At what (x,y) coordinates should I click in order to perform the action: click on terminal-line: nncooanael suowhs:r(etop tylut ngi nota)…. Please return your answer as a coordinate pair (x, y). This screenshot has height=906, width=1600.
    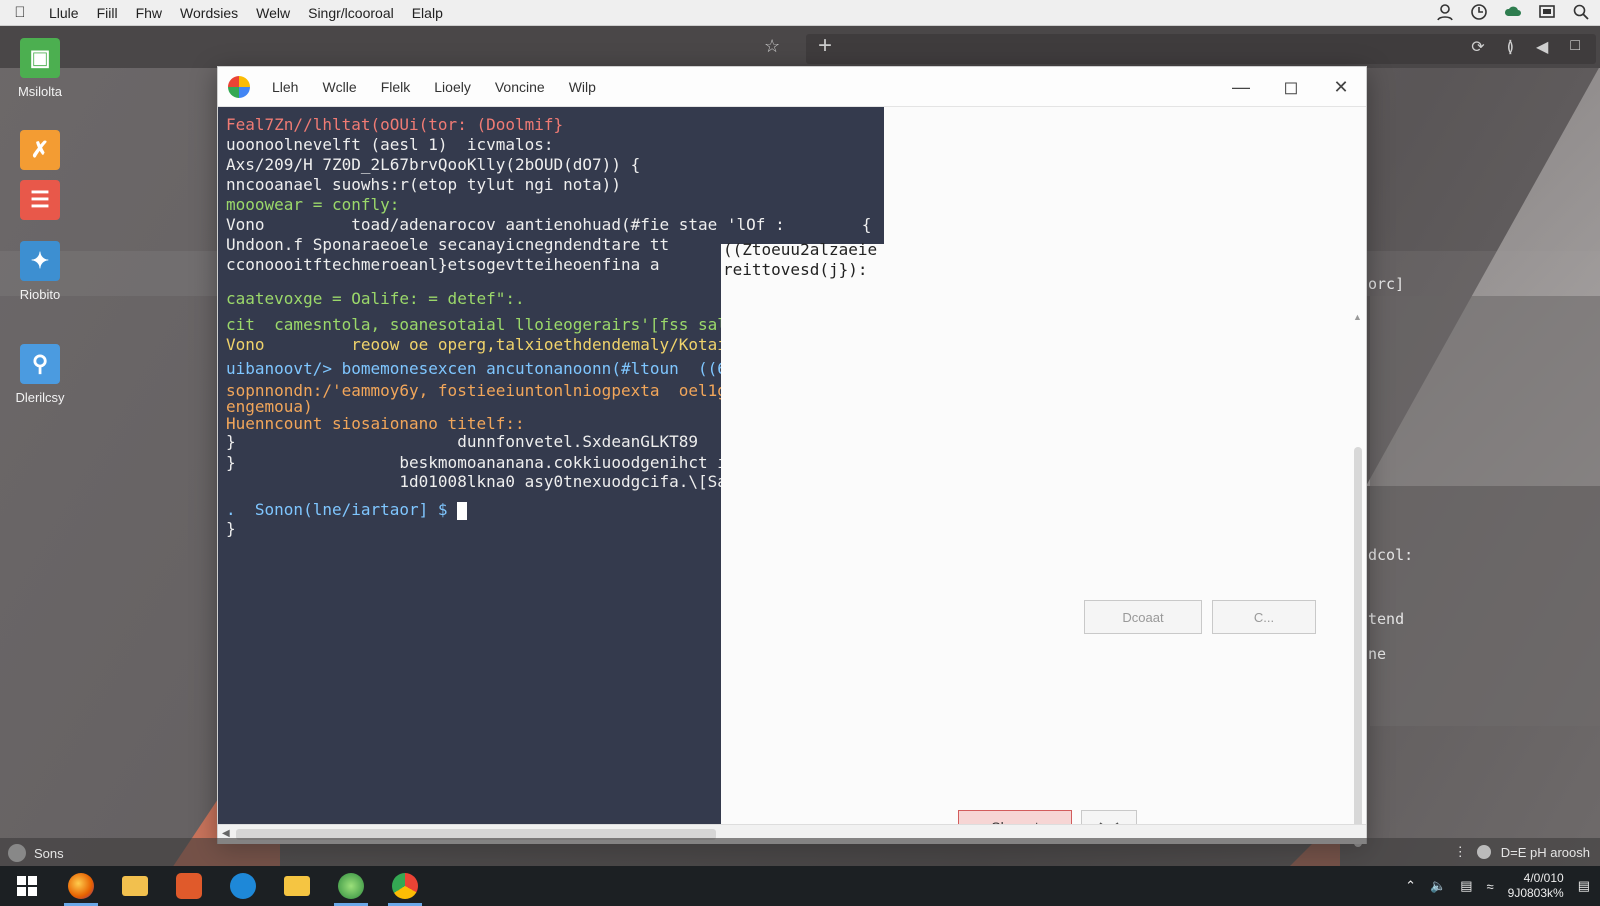
    Looking at the image, I should click on (423, 184).